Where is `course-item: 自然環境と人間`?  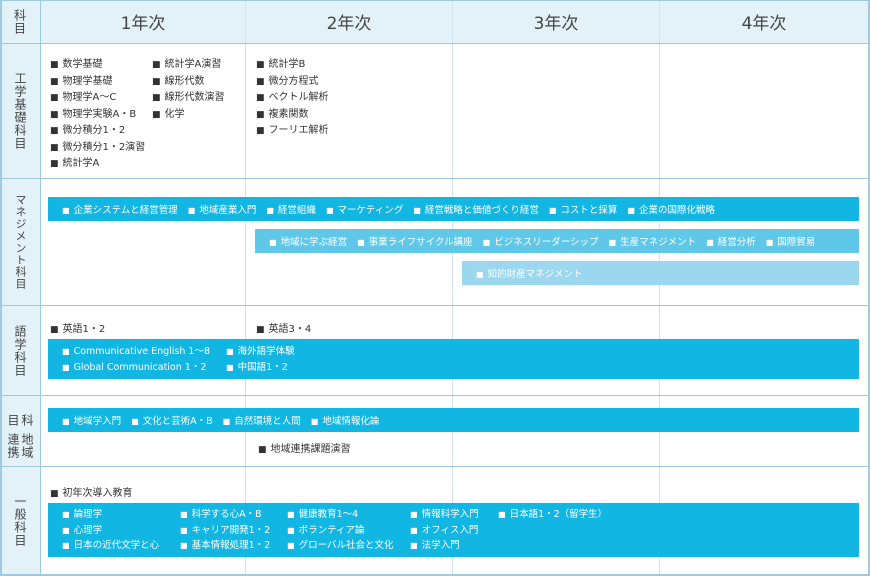
course-item: 自然環境と人間 is located at coordinates (262, 420).